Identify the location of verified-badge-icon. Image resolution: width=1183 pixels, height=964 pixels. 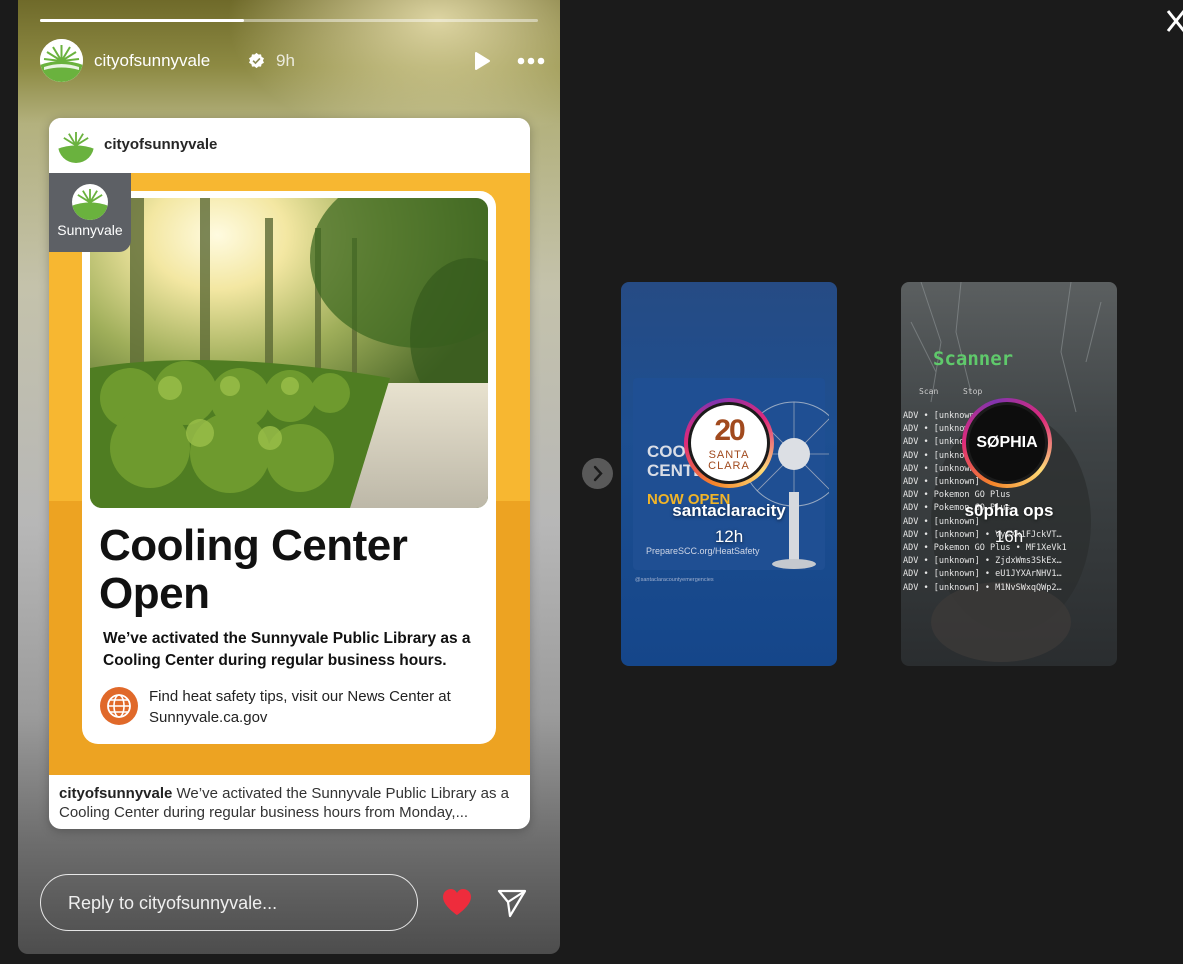
(256, 60).